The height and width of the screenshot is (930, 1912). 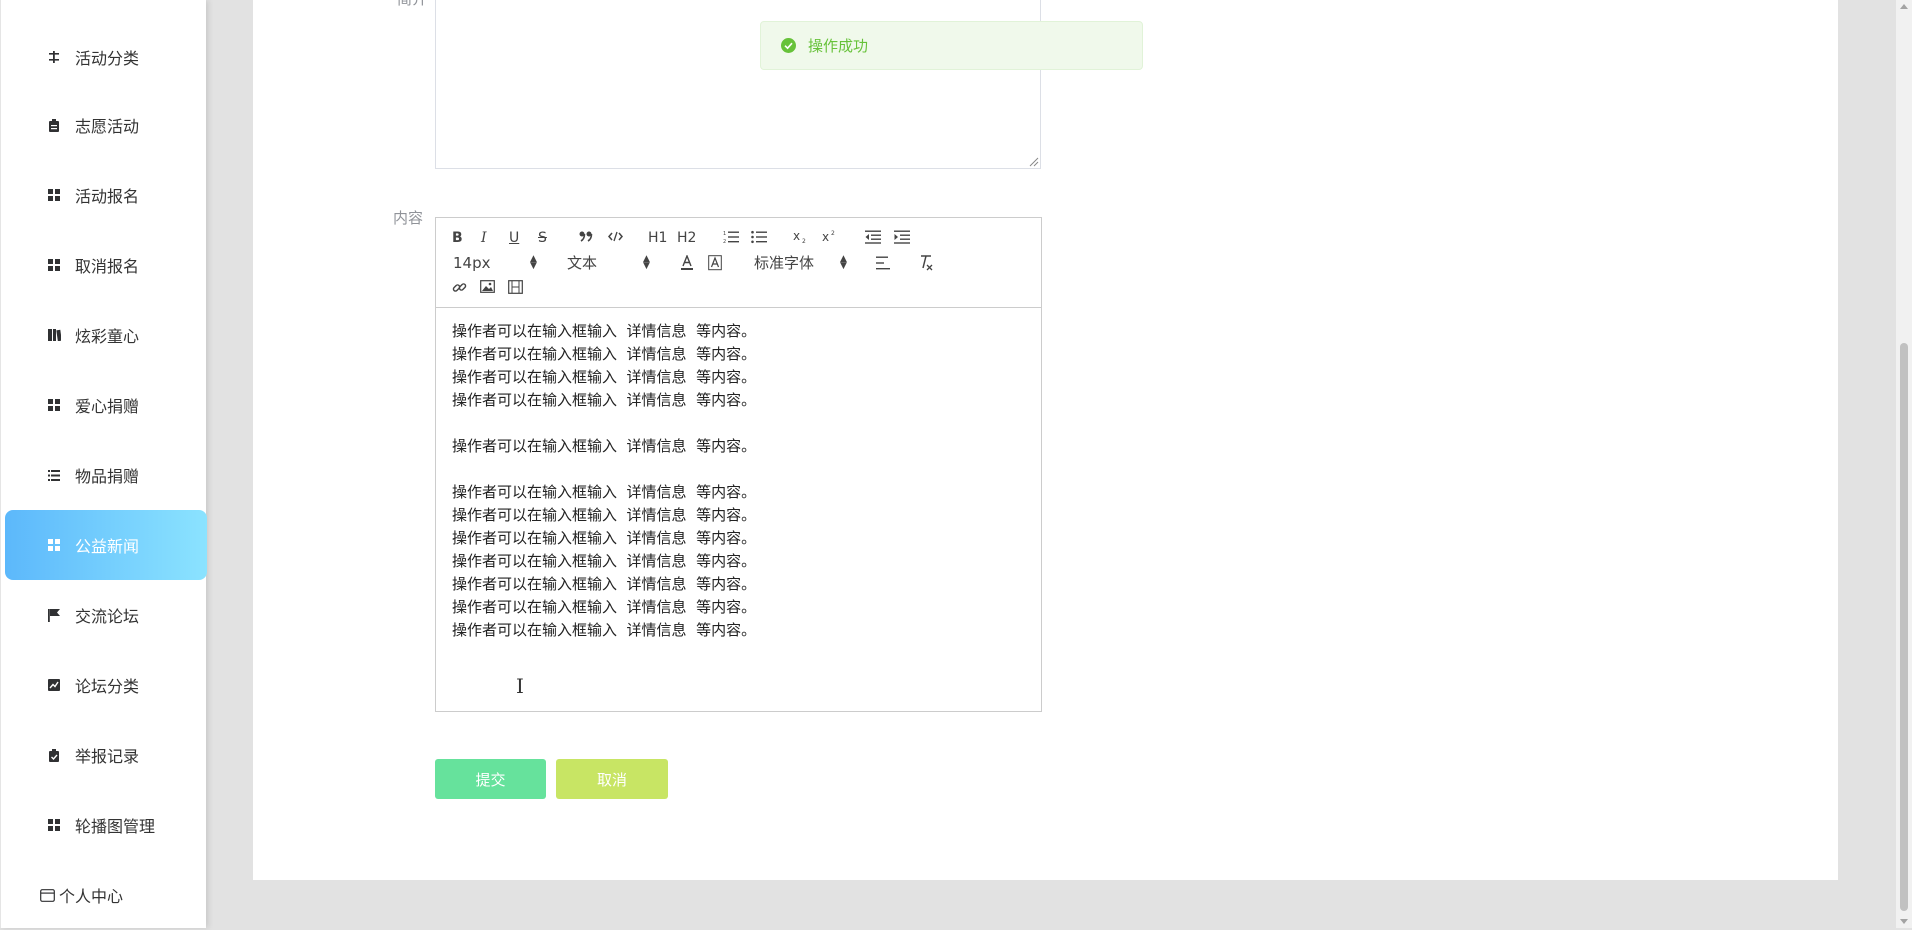 What do you see at coordinates (1034, 162) in the screenshot?
I see `resize-handle-icon` at bounding box center [1034, 162].